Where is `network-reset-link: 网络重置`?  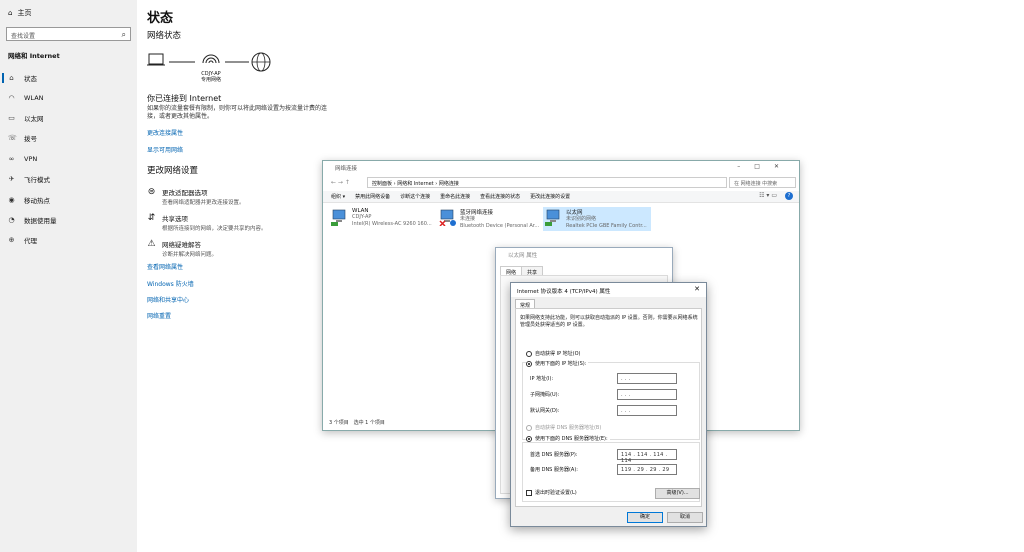 network-reset-link: 网络重置 is located at coordinates (159, 315).